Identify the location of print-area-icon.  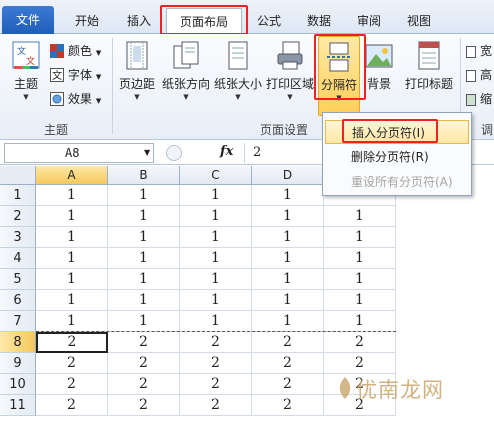
(290, 56).